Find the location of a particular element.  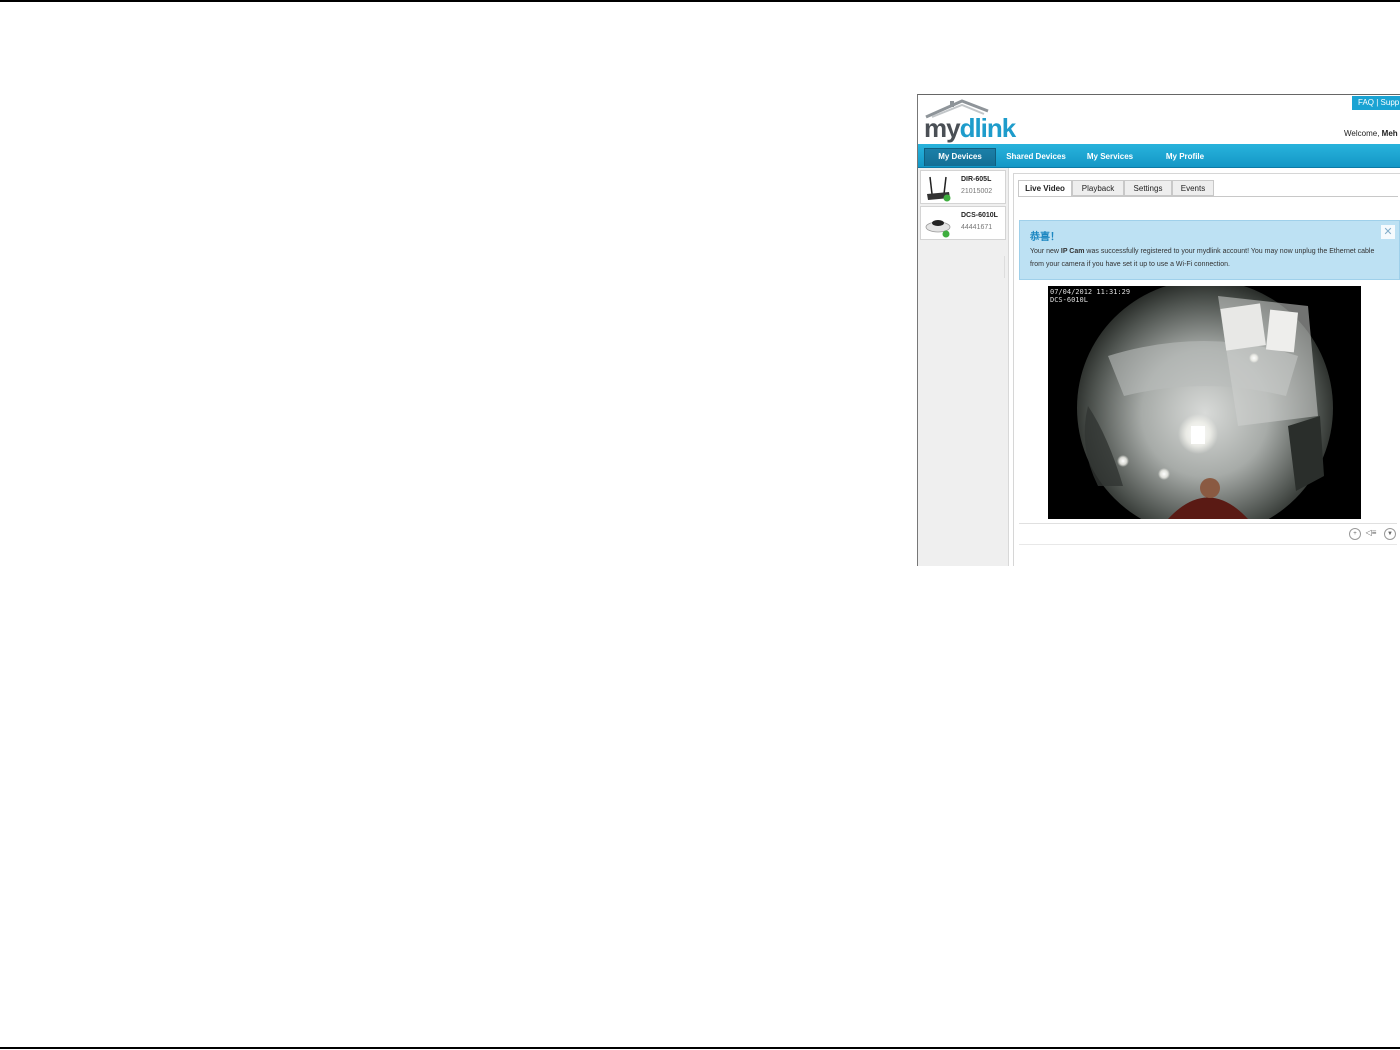

fisheye-video-frame is located at coordinates (1204, 402).